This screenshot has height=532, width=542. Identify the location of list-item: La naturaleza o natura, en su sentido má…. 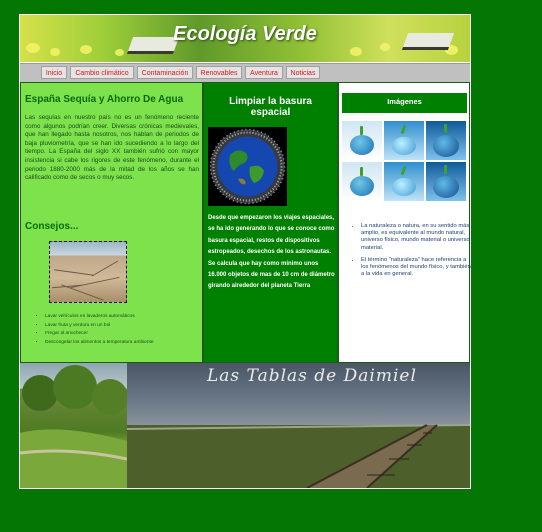
(417, 237).